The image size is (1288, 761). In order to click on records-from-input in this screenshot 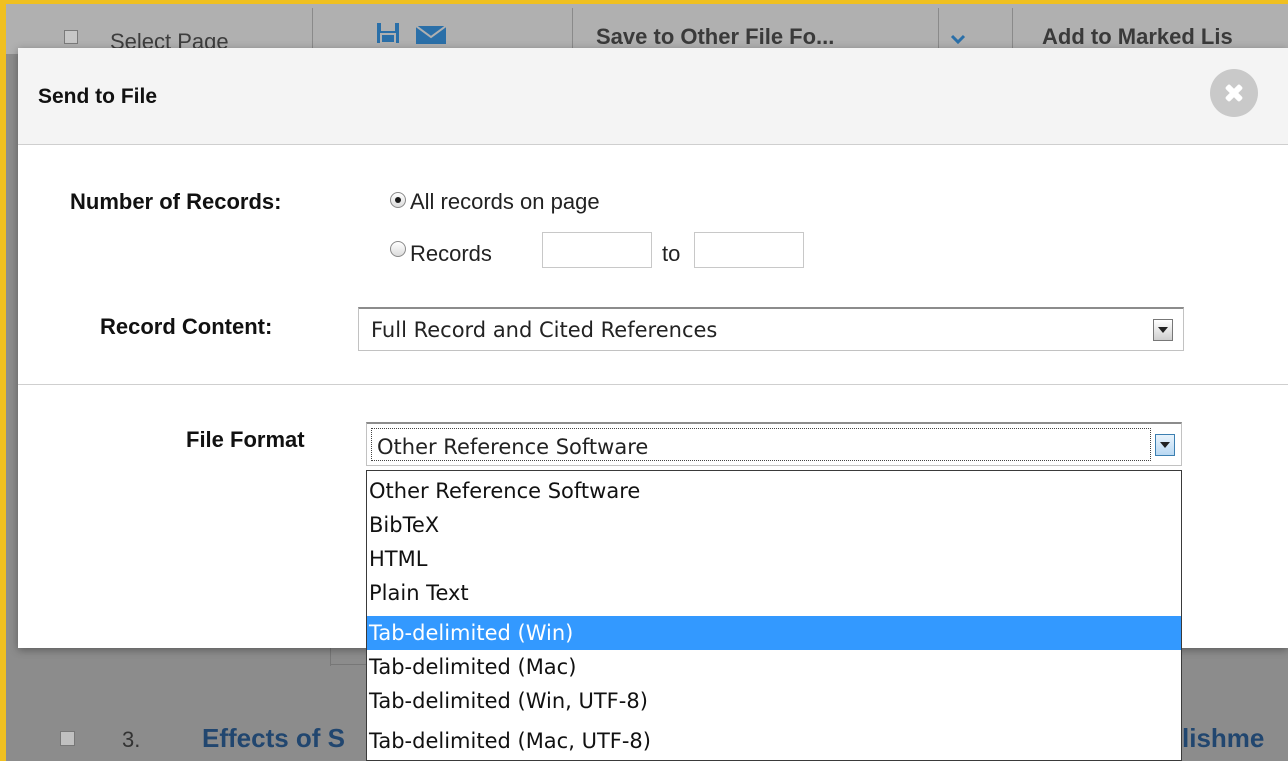, I will do `click(597, 250)`.